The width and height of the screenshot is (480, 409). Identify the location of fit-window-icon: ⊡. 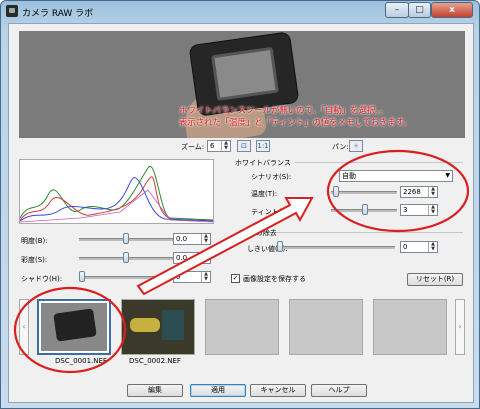
(244, 146).